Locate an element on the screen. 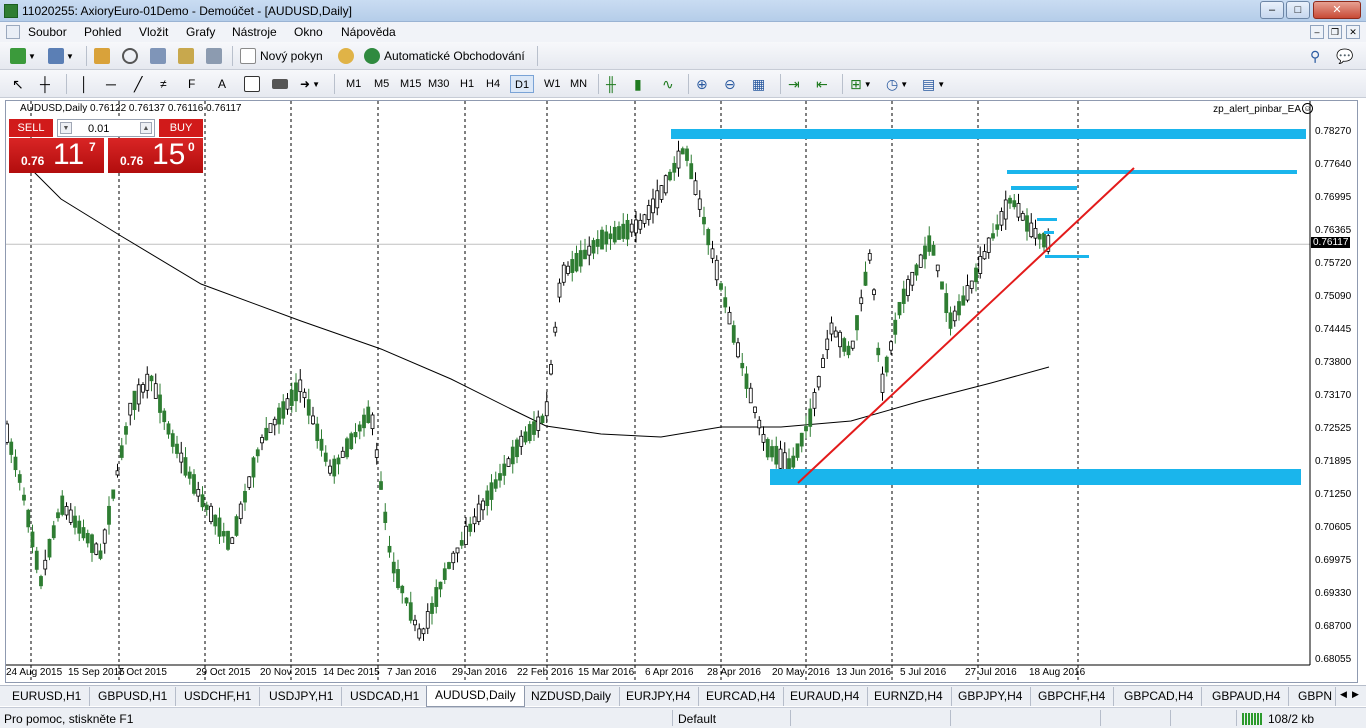 Image resolution: width=1366 pixels, height=728 pixels. tab-eurjpy-h4: EURJPY,H4 is located at coordinates (659, 696).